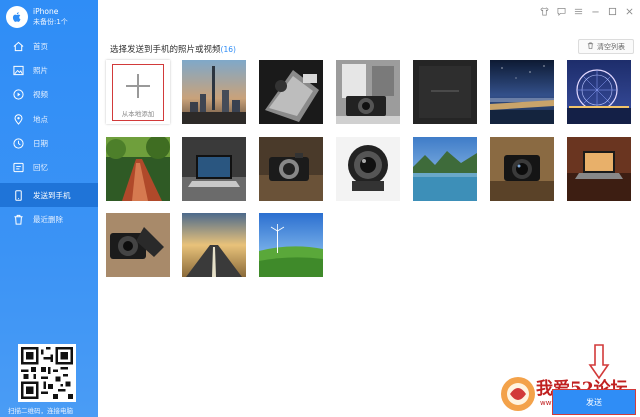 The width and height of the screenshot is (640, 417). I want to click on send-button: 发送, so click(594, 402).